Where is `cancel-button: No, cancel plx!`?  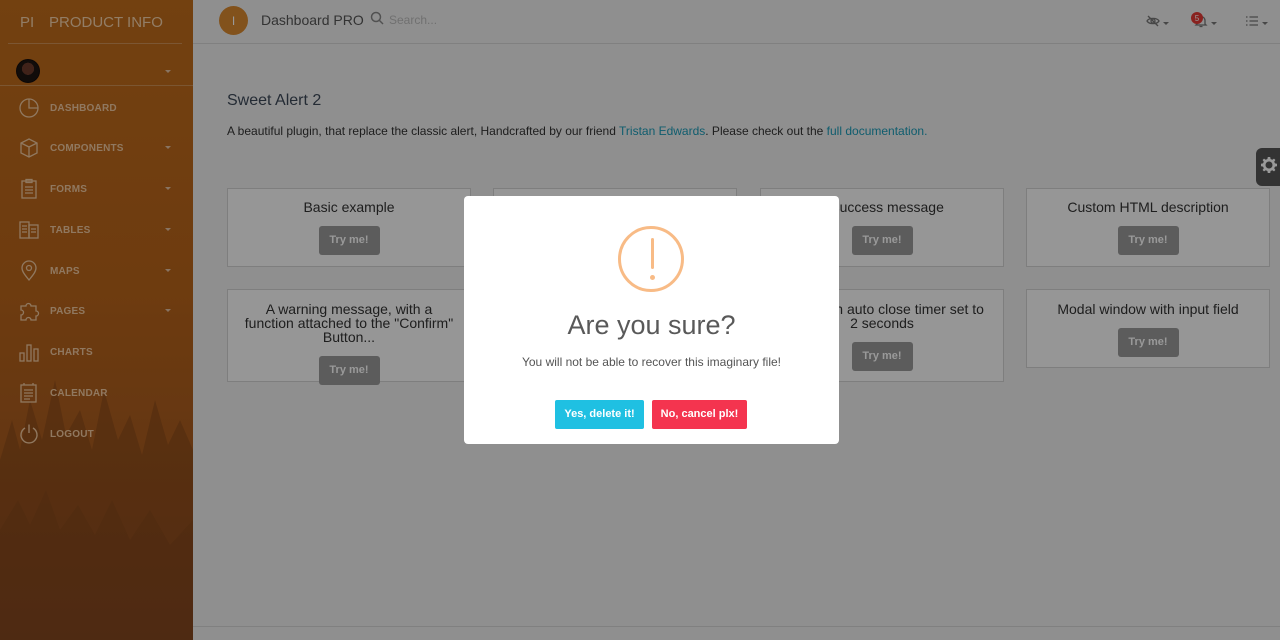
cancel-button: No, cancel plx! is located at coordinates (699, 414).